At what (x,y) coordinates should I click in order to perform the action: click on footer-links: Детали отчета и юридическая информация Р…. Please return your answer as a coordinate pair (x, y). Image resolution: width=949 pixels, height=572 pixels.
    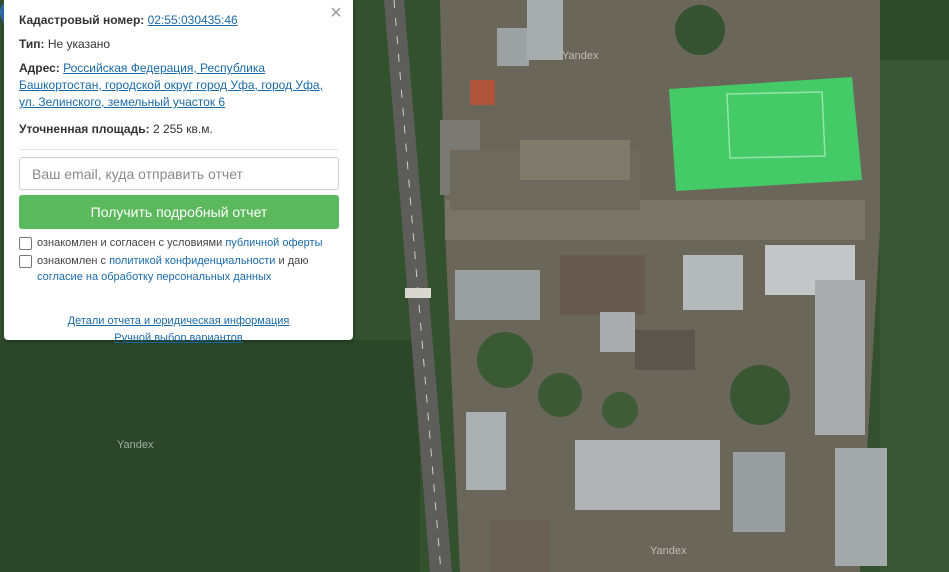
    Looking at the image, I should click on (178, 330).